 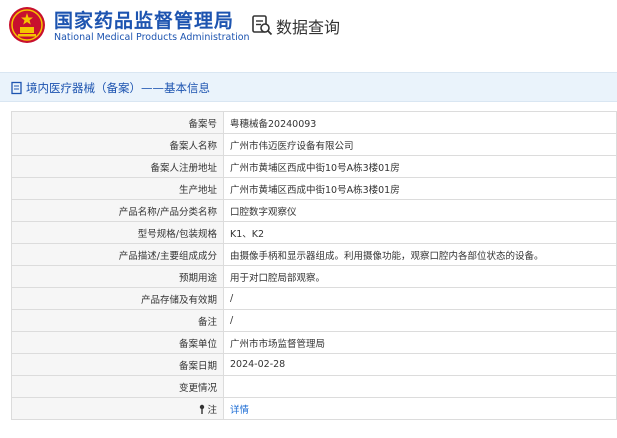 What do you see at coordinates (117, 276) in the screenshot?
I see `row-label: 预期用途` at bounding box center [117, 276].